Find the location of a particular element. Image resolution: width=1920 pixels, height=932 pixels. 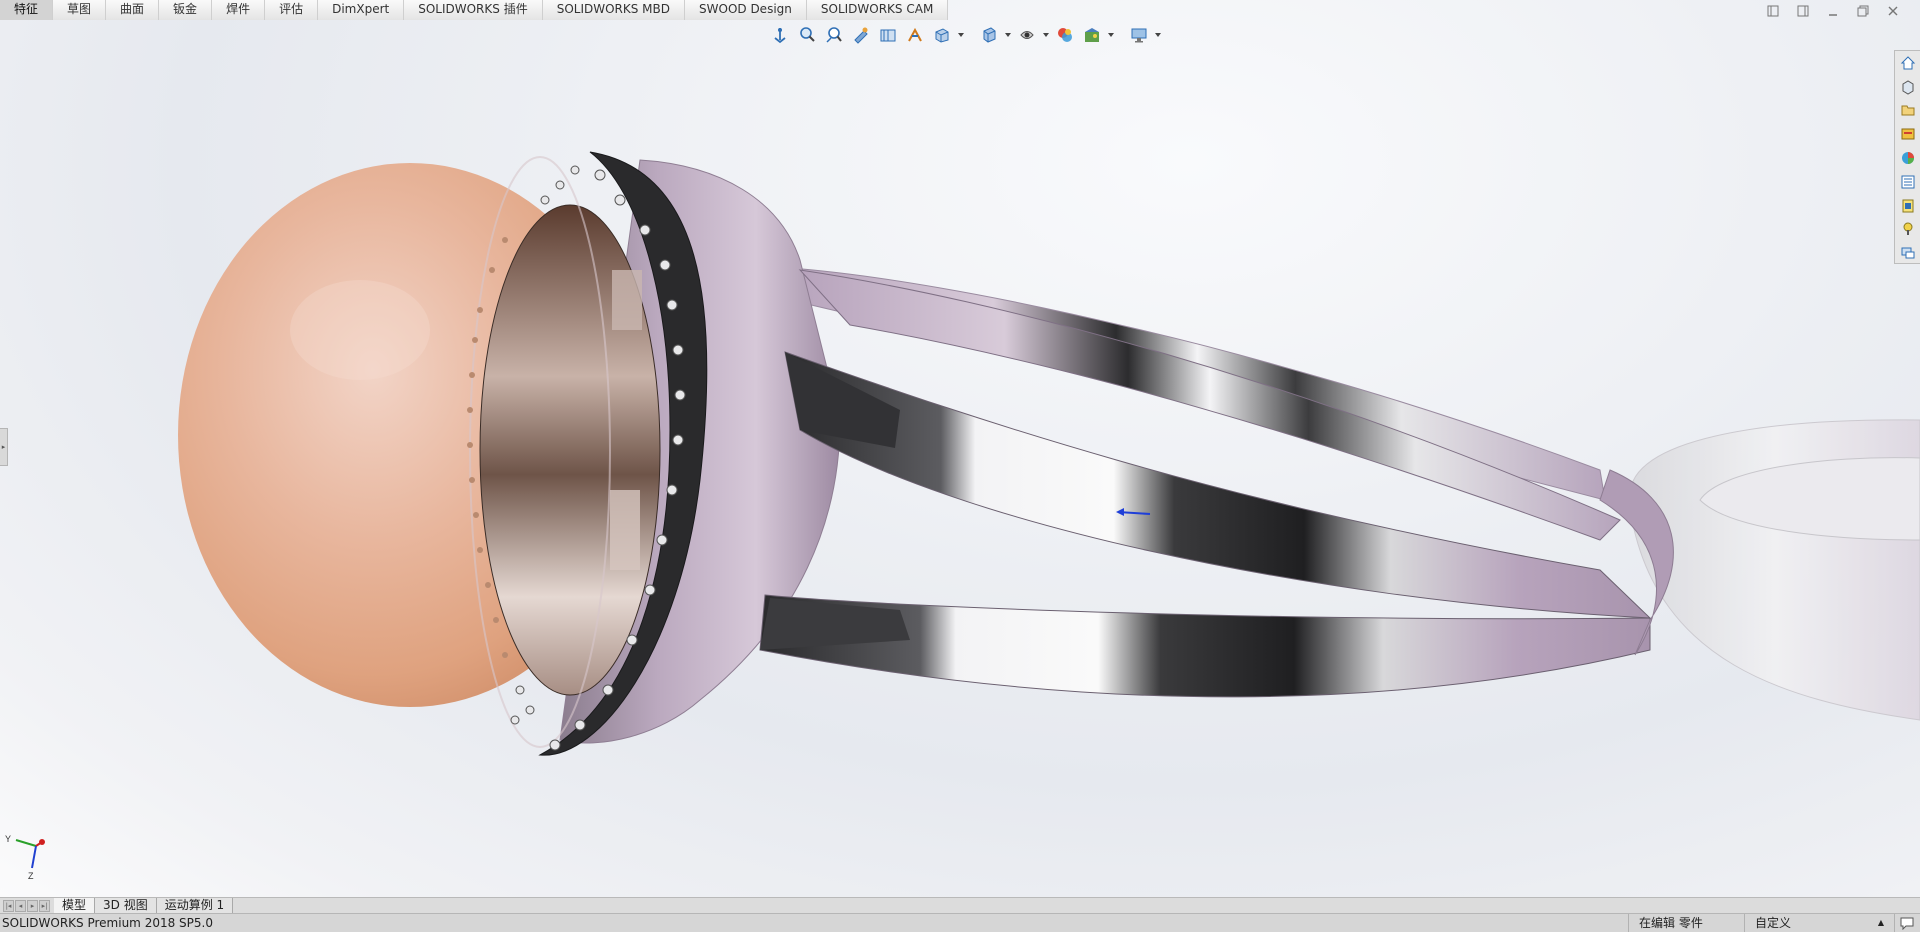

custom-properties-icon is located at coordinates (1908, 182).